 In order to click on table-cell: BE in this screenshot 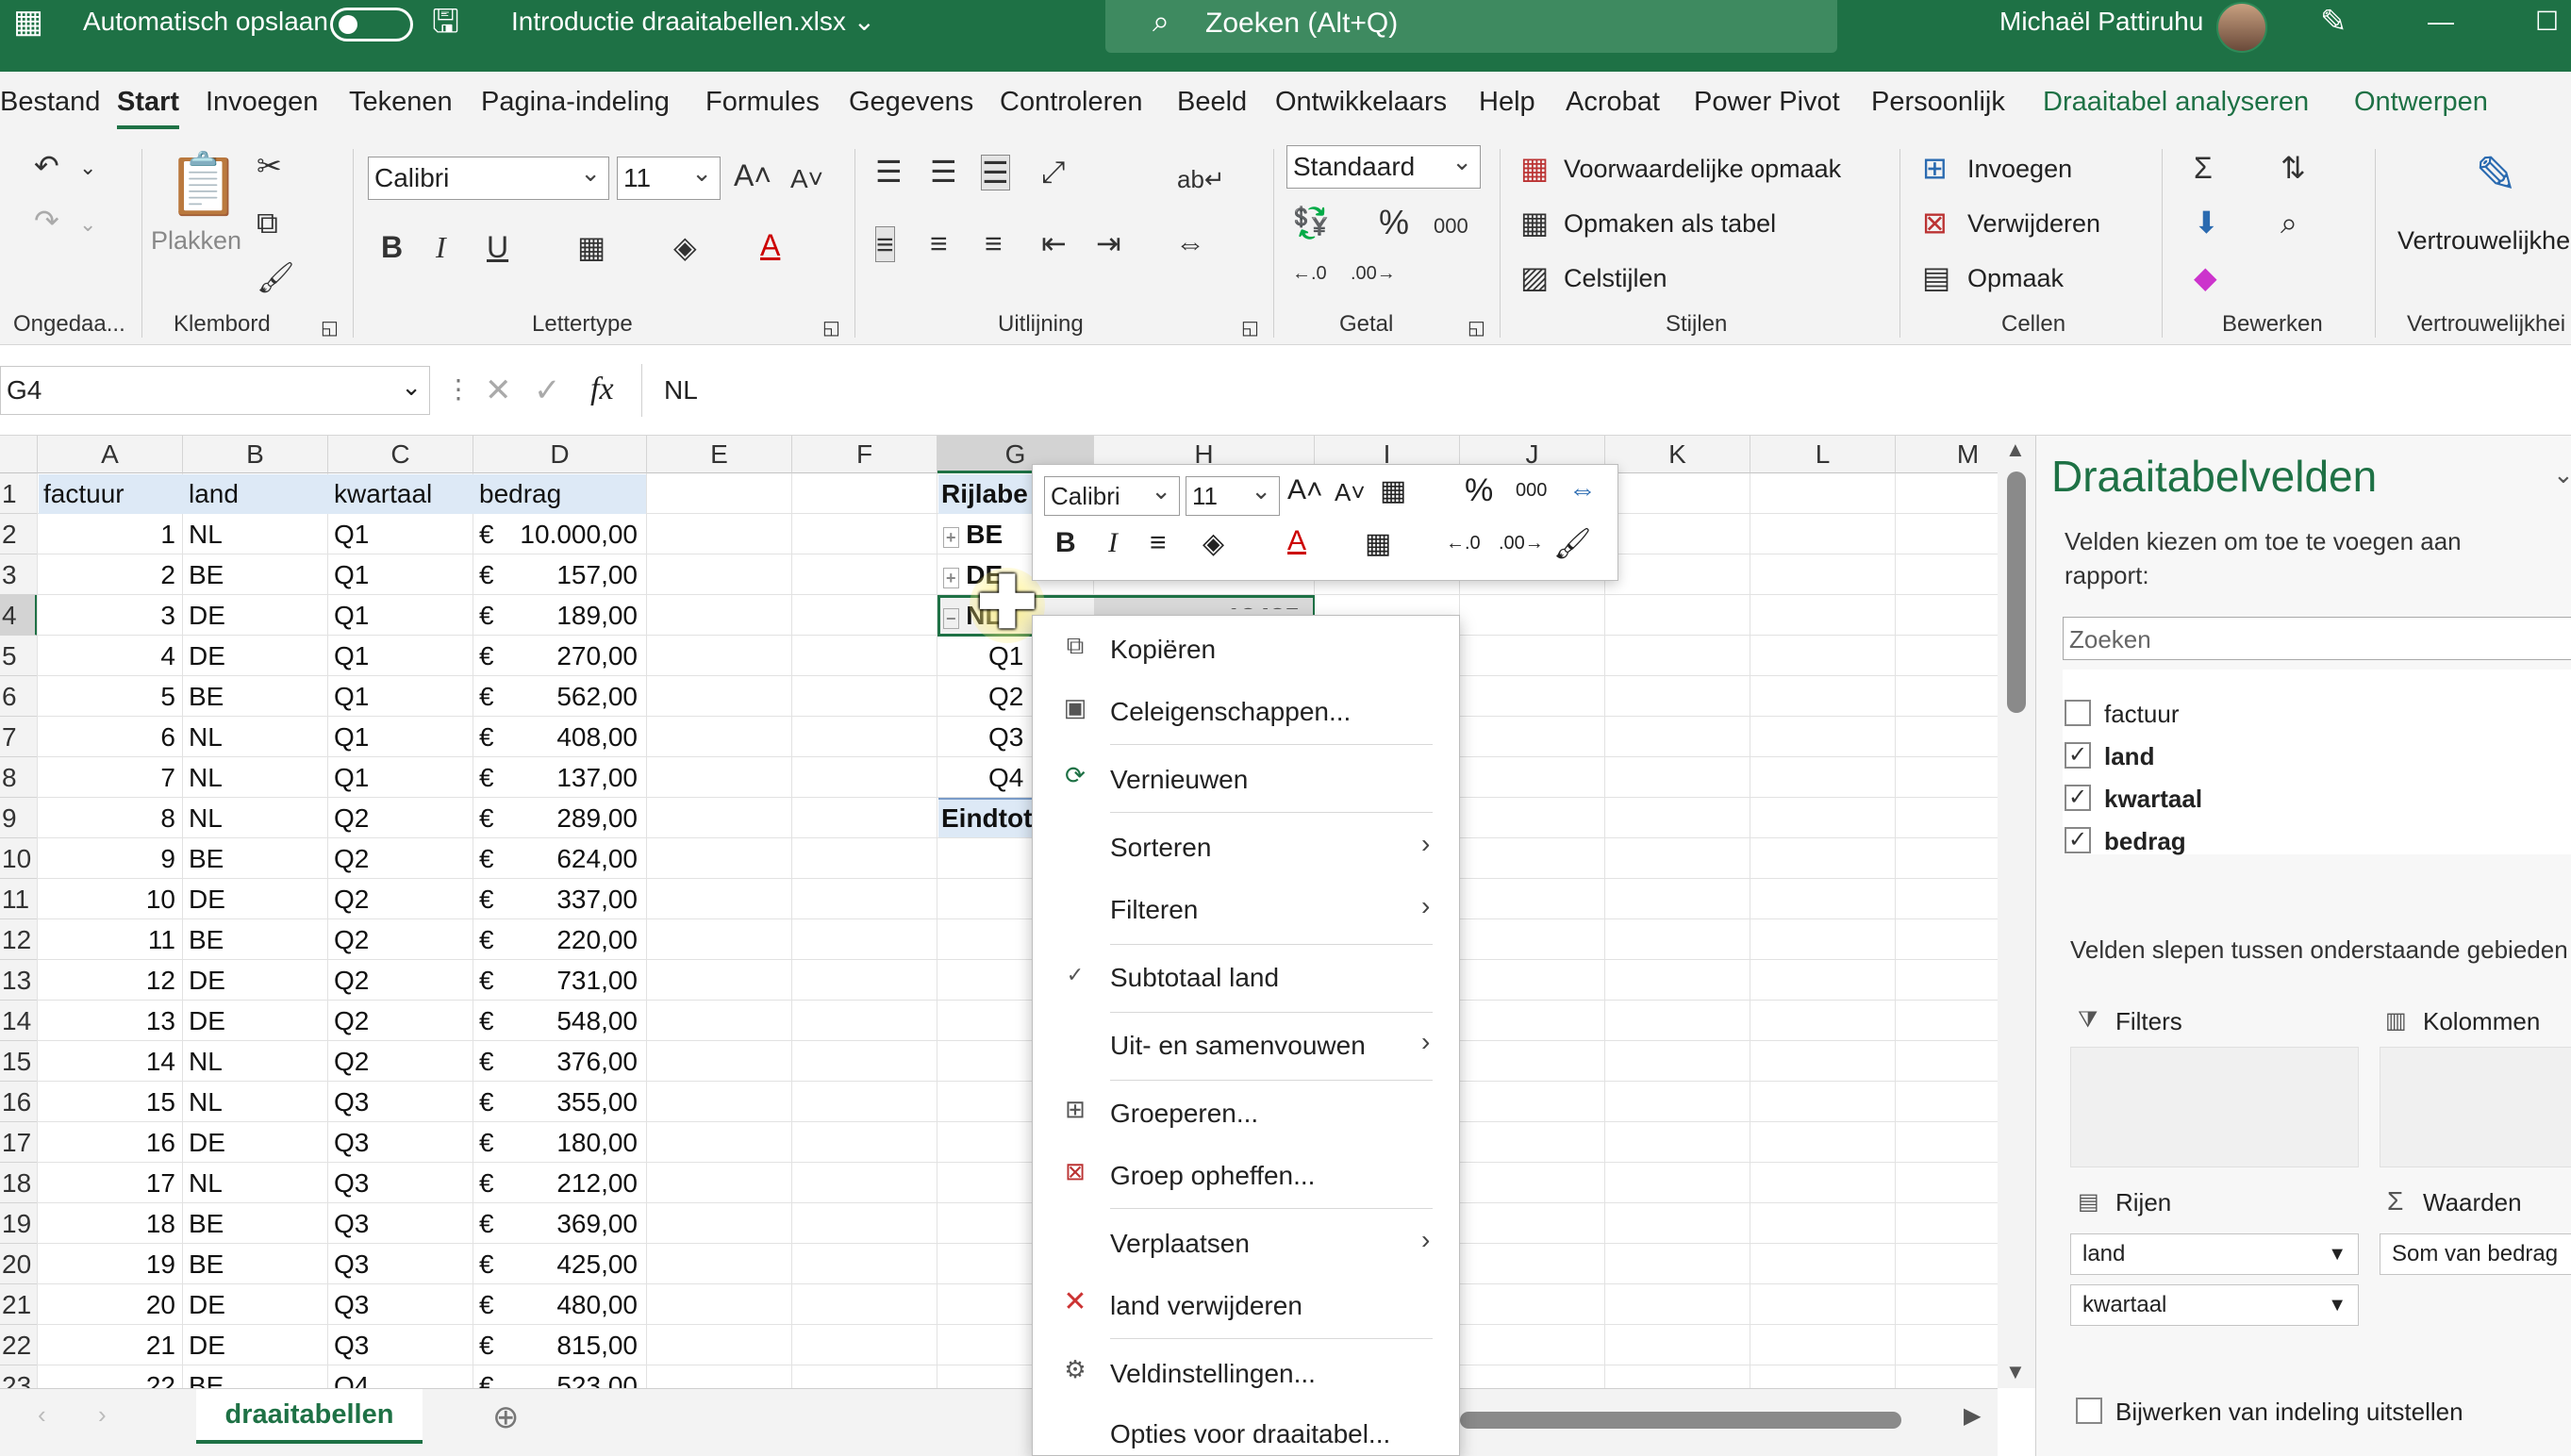, I will do `click(206, 1264)`.